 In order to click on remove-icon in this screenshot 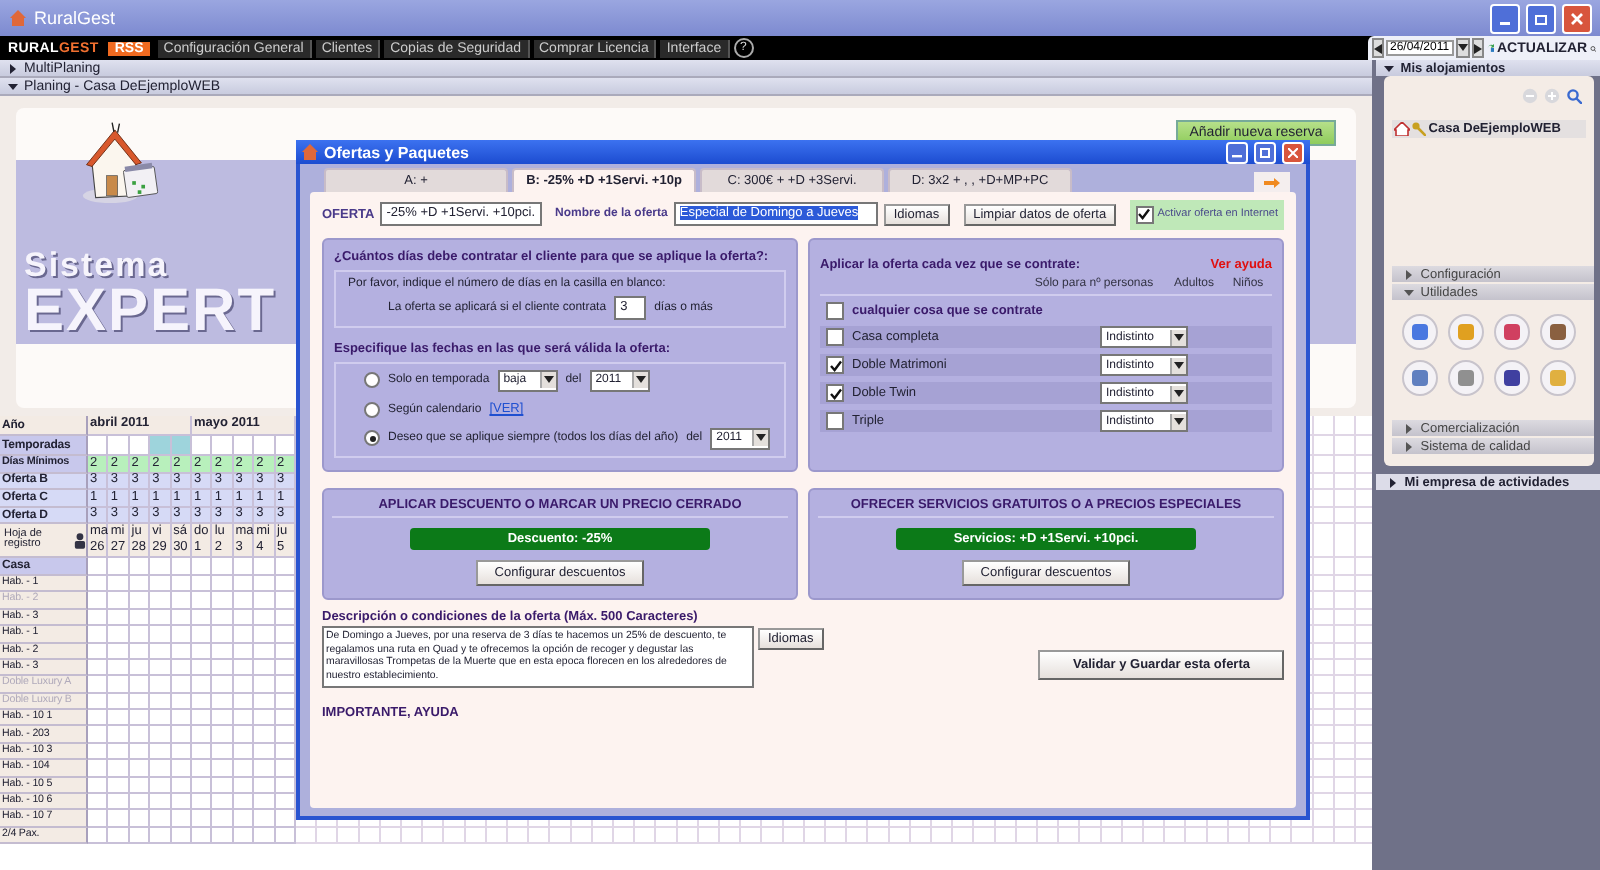, I will do `click(1530, 96)`.